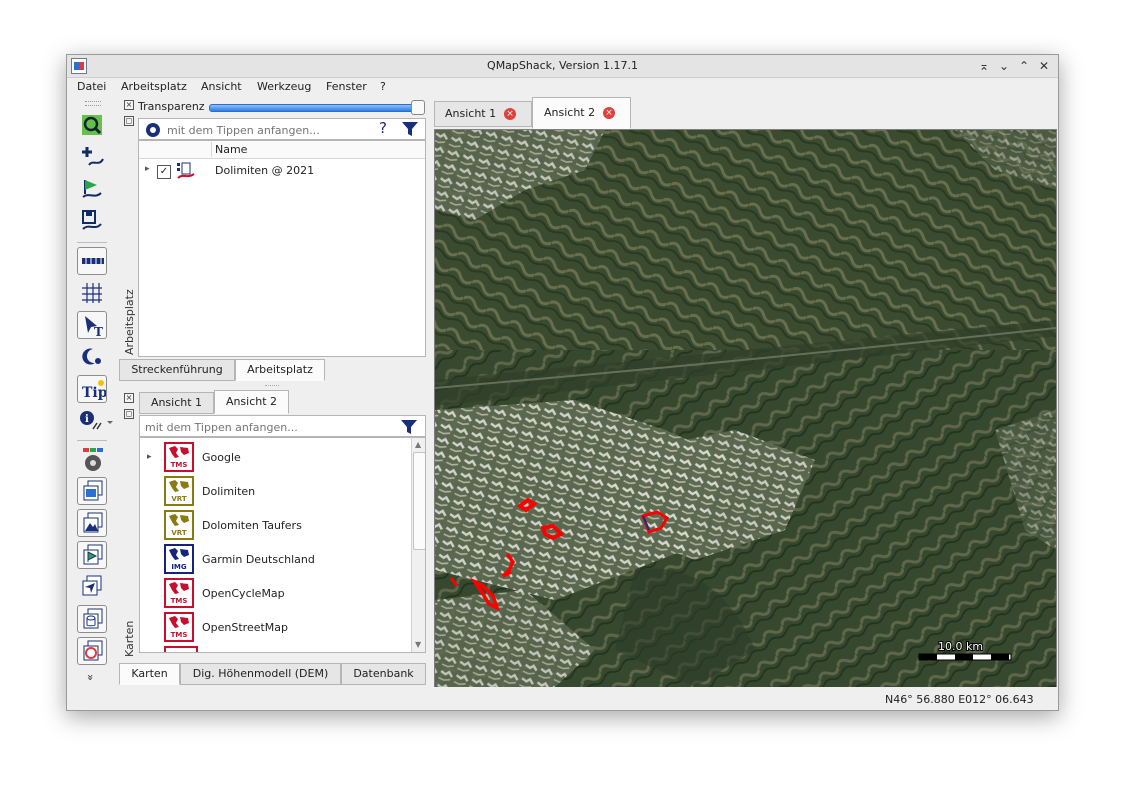 The width and height of the screenshot is (1124, 788). What do you see at coordinates (282, 248) in the screenshot?
I see `workspace-tree: Name ▸ ✓ Dolimiten @ 2021` at bounding box center [282, 248].